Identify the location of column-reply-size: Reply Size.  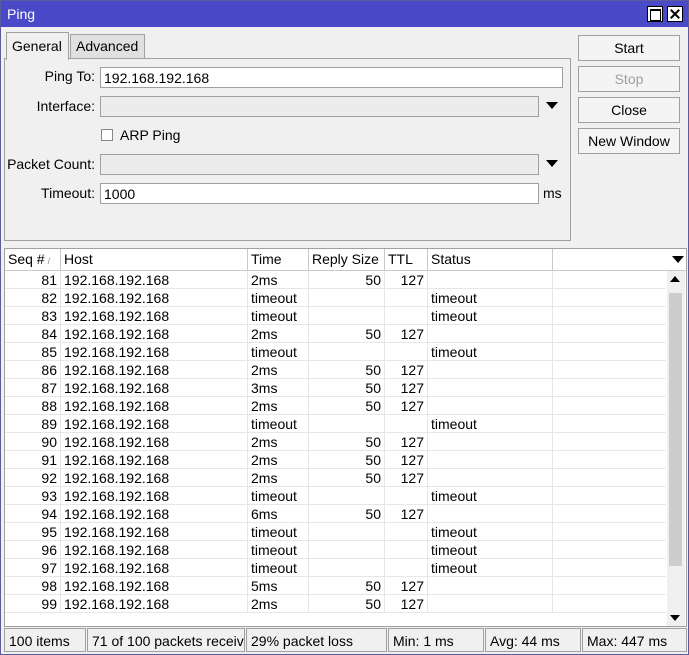
(347, 259).